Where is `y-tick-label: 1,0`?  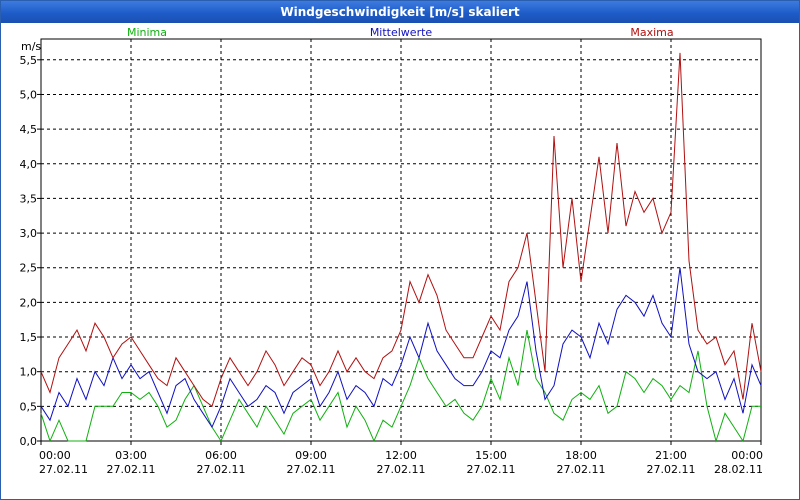
y-tick-label: 1,0 is located at coordinates (29, 372).